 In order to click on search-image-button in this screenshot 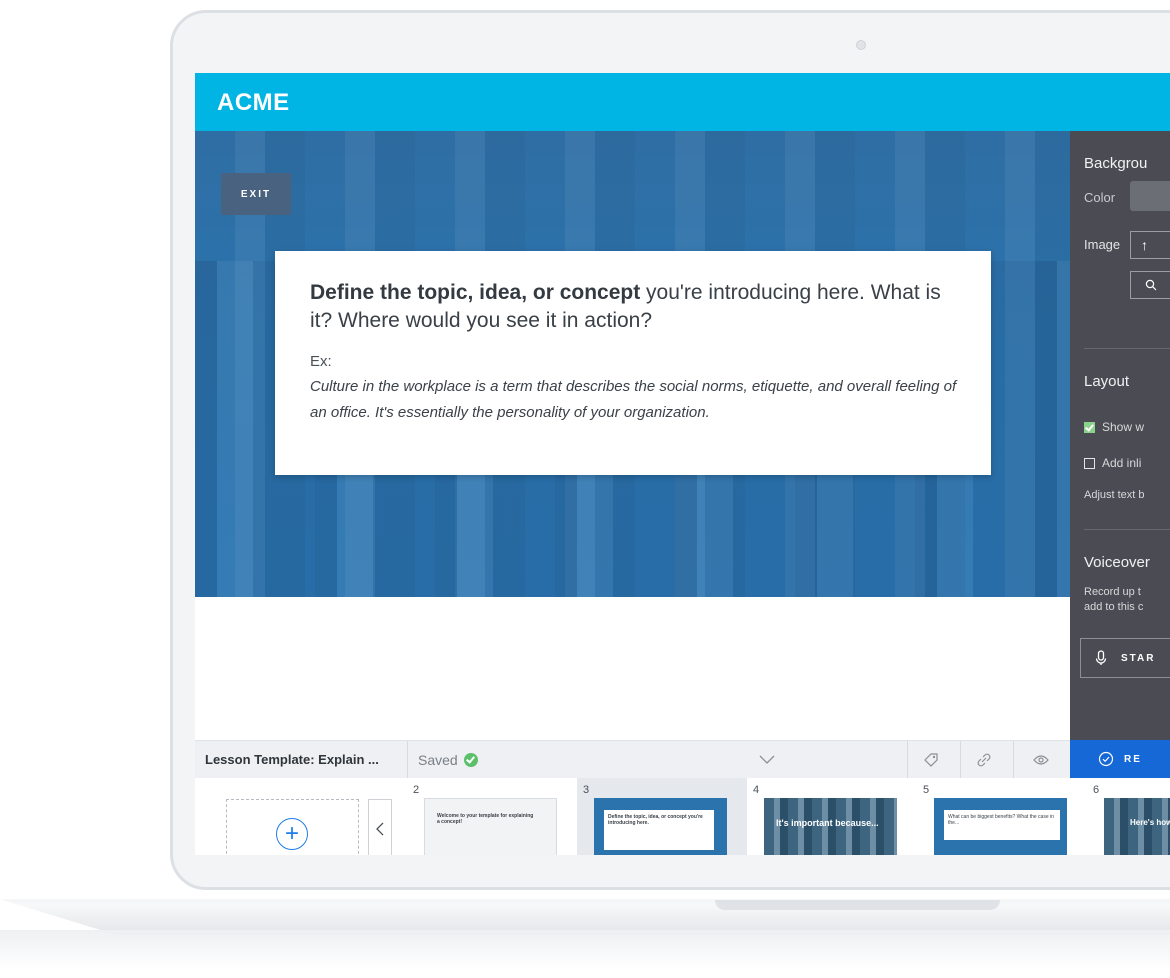, I will do `click(1150, 285)`.